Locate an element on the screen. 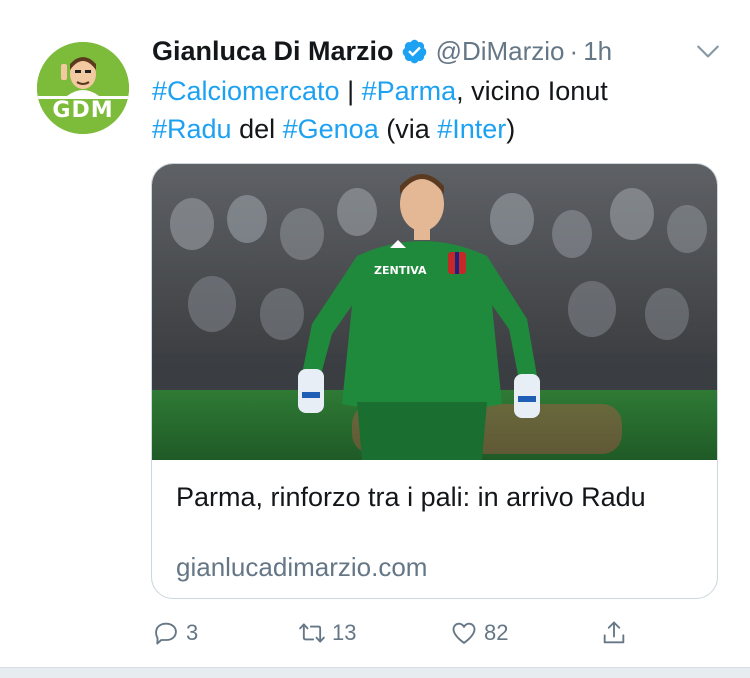 The image size is (750, 678). hashtag-parma: #Parma is located at coordinates (409, 91).